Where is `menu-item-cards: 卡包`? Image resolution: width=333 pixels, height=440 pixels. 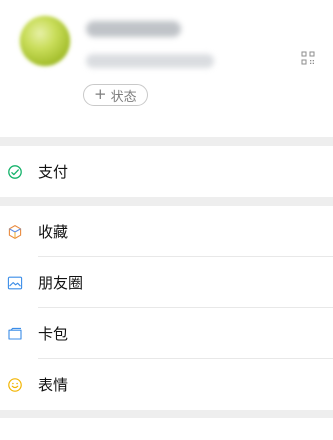
menu-item-cards: 卡包 is located at coordinates (166, 333).